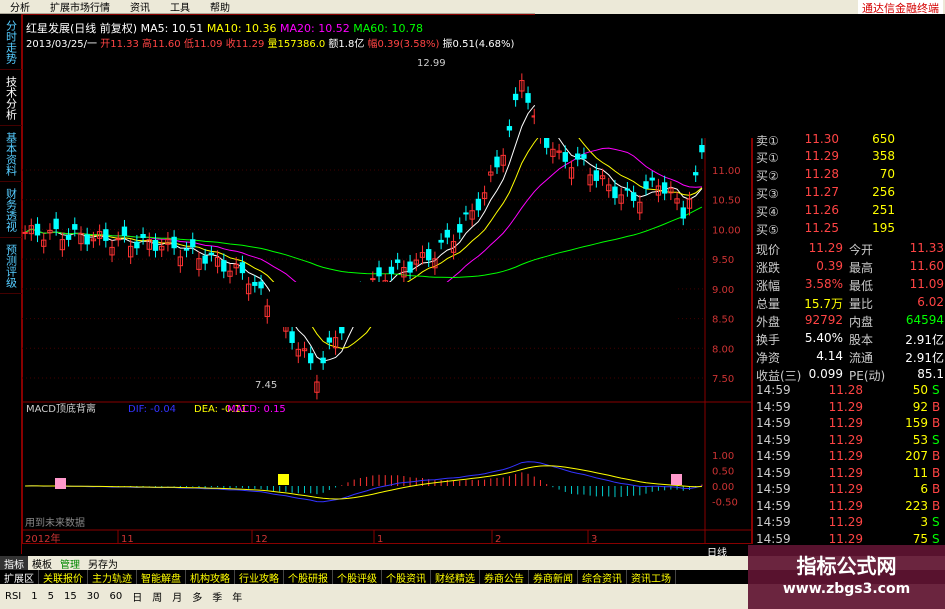 The width and height of the screenshot is (945, 609). What do you see at coordinates (924, 340) in the screenshot?
I see `stat-value: 2.91亿` at bounding box center [924, 340].